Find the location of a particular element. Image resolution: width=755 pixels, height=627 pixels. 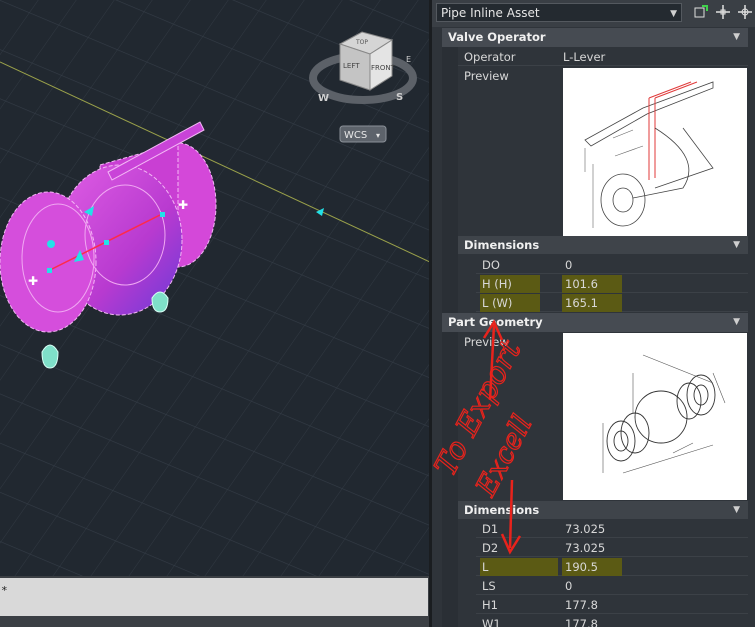

wcs-menu: WCS ▾ is located at coordinates (363, 134).